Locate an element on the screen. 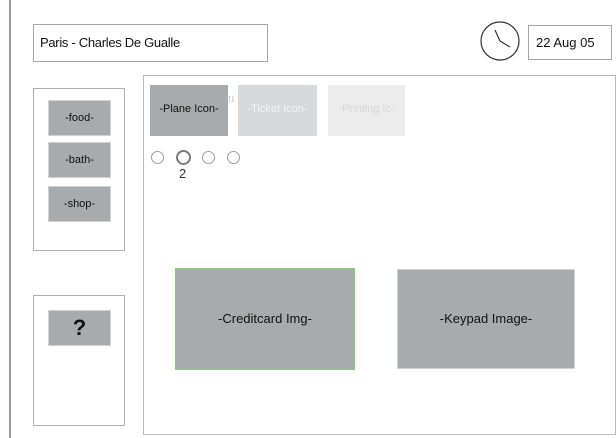 The height and width of the screenshot is (438, 616). help-button: ? is located at coordinates (79, 328).